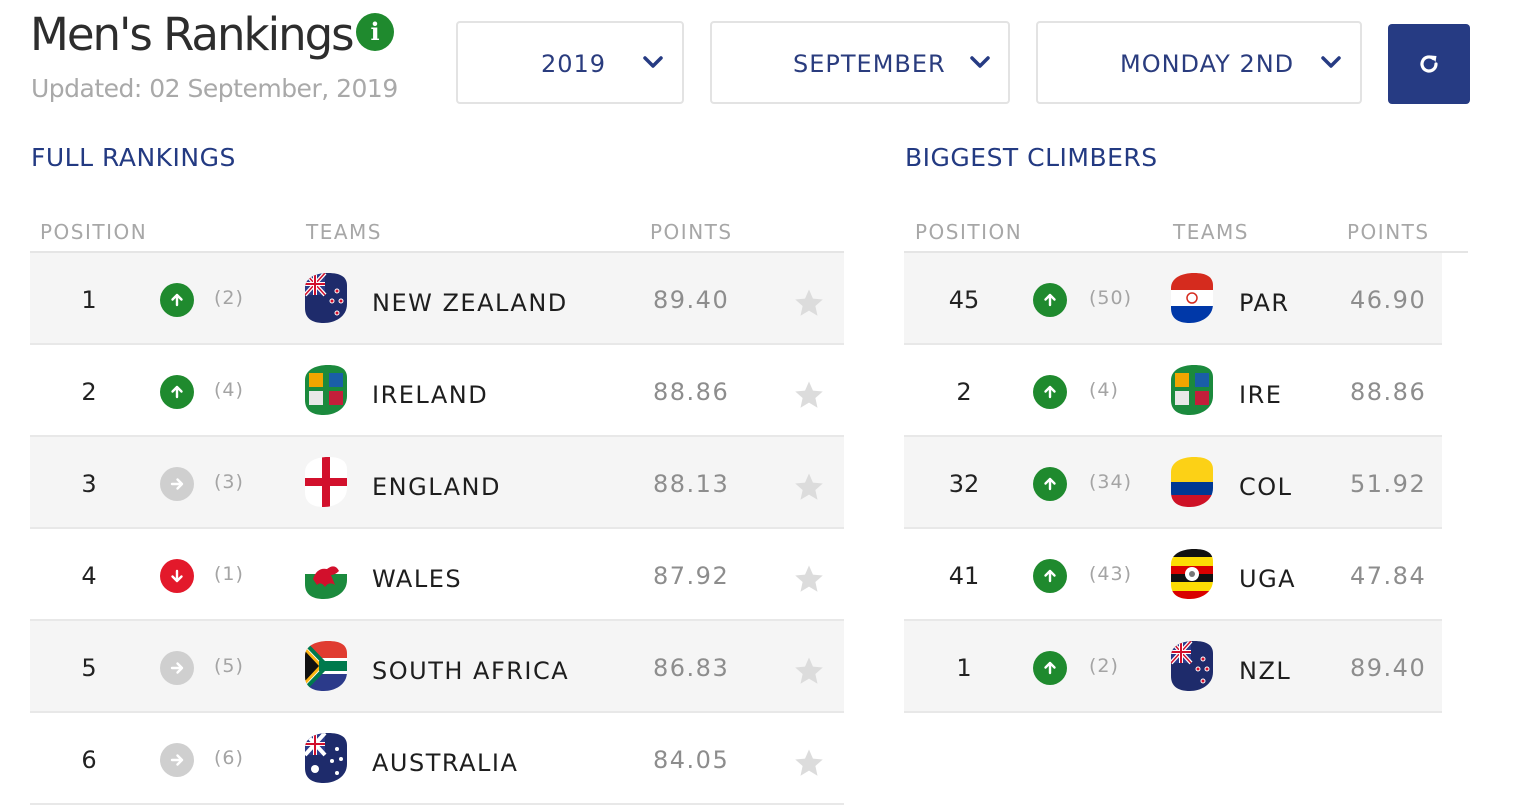  I want to click on climb-col-teams: TEAMS, so click(1211, 232).